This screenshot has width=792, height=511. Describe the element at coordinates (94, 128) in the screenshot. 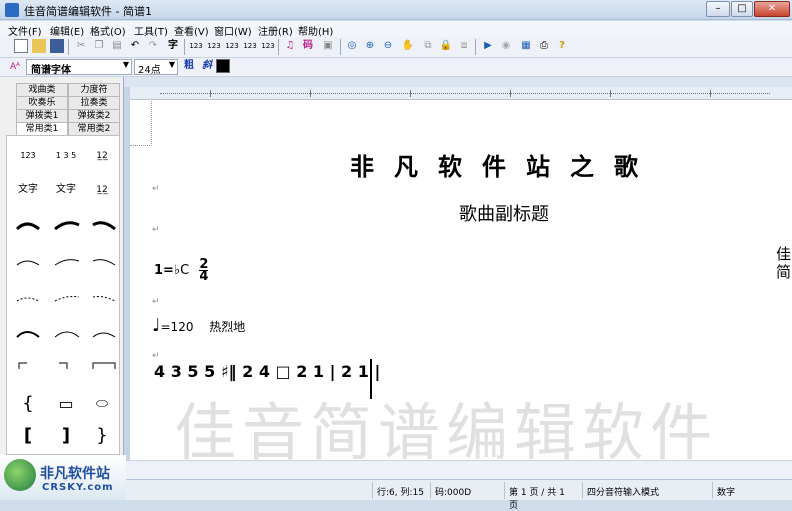

I see `tab-common-2: 常用类2` at that location.